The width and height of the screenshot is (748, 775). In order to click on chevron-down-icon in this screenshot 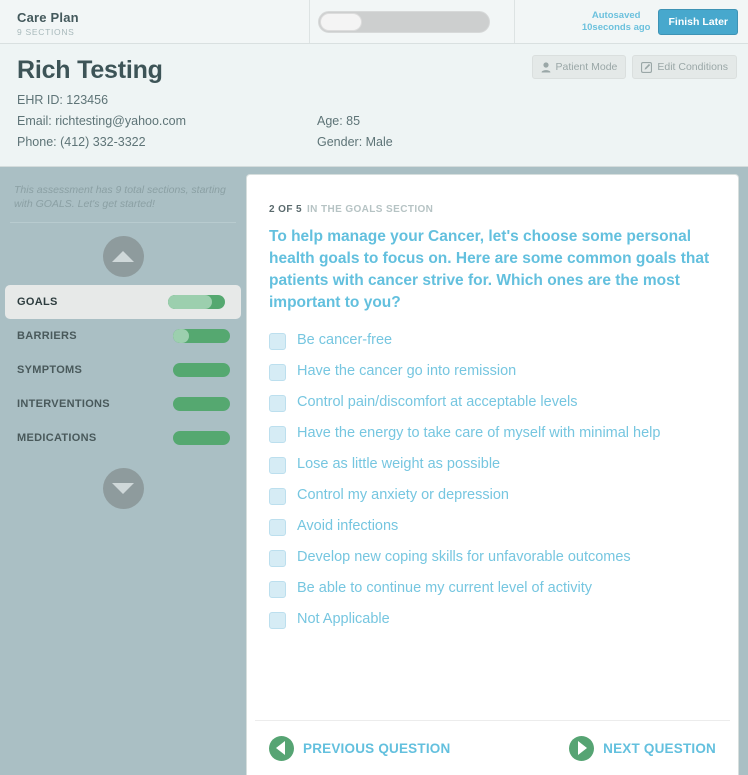, I will do `click(123, 488)`.